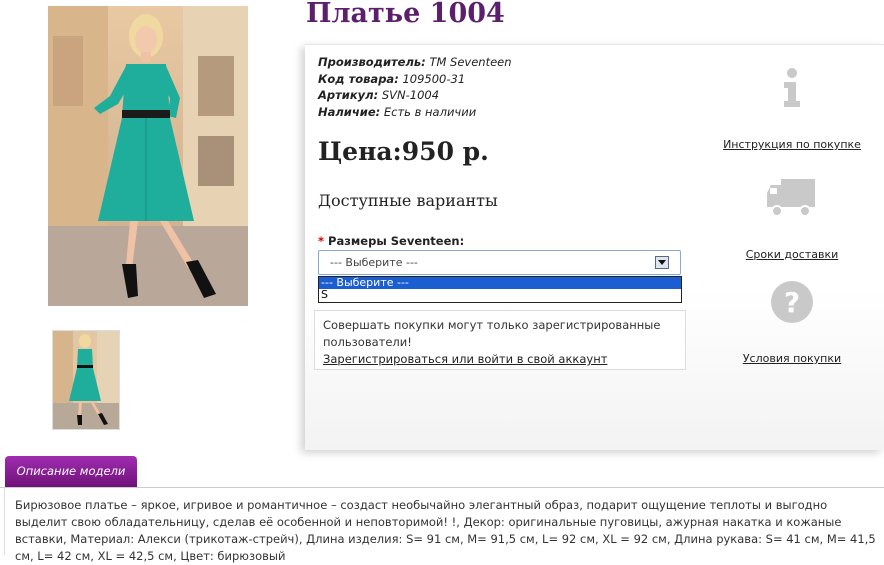  I want to click on purchase-conditions-link: ? Условия покупки, so click(792, 322).